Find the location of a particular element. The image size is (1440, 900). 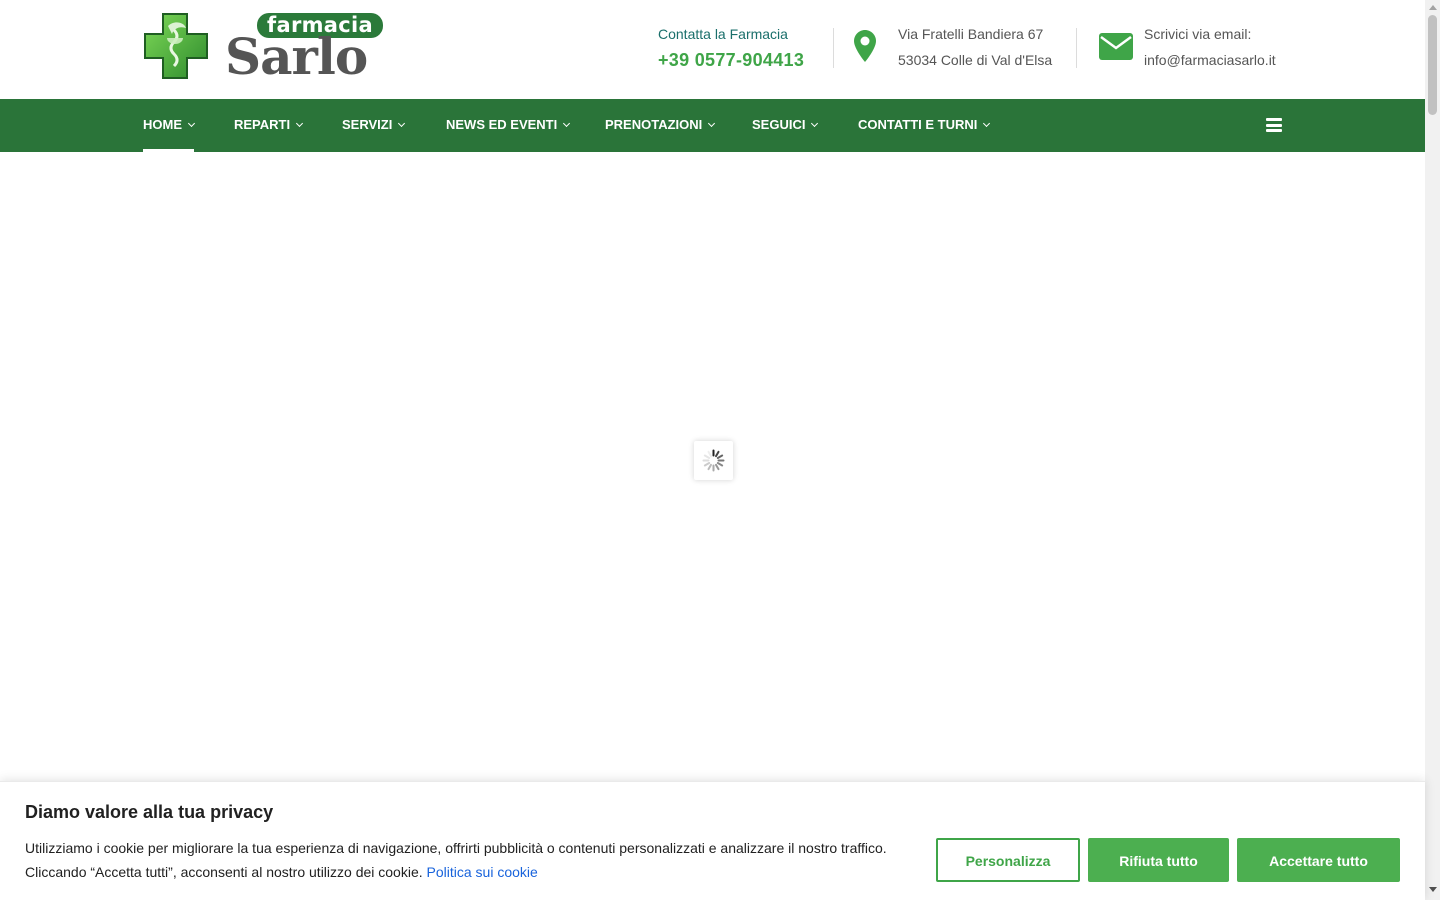

nav-item-label: SERVIZI is located at coordinates (367, 124).